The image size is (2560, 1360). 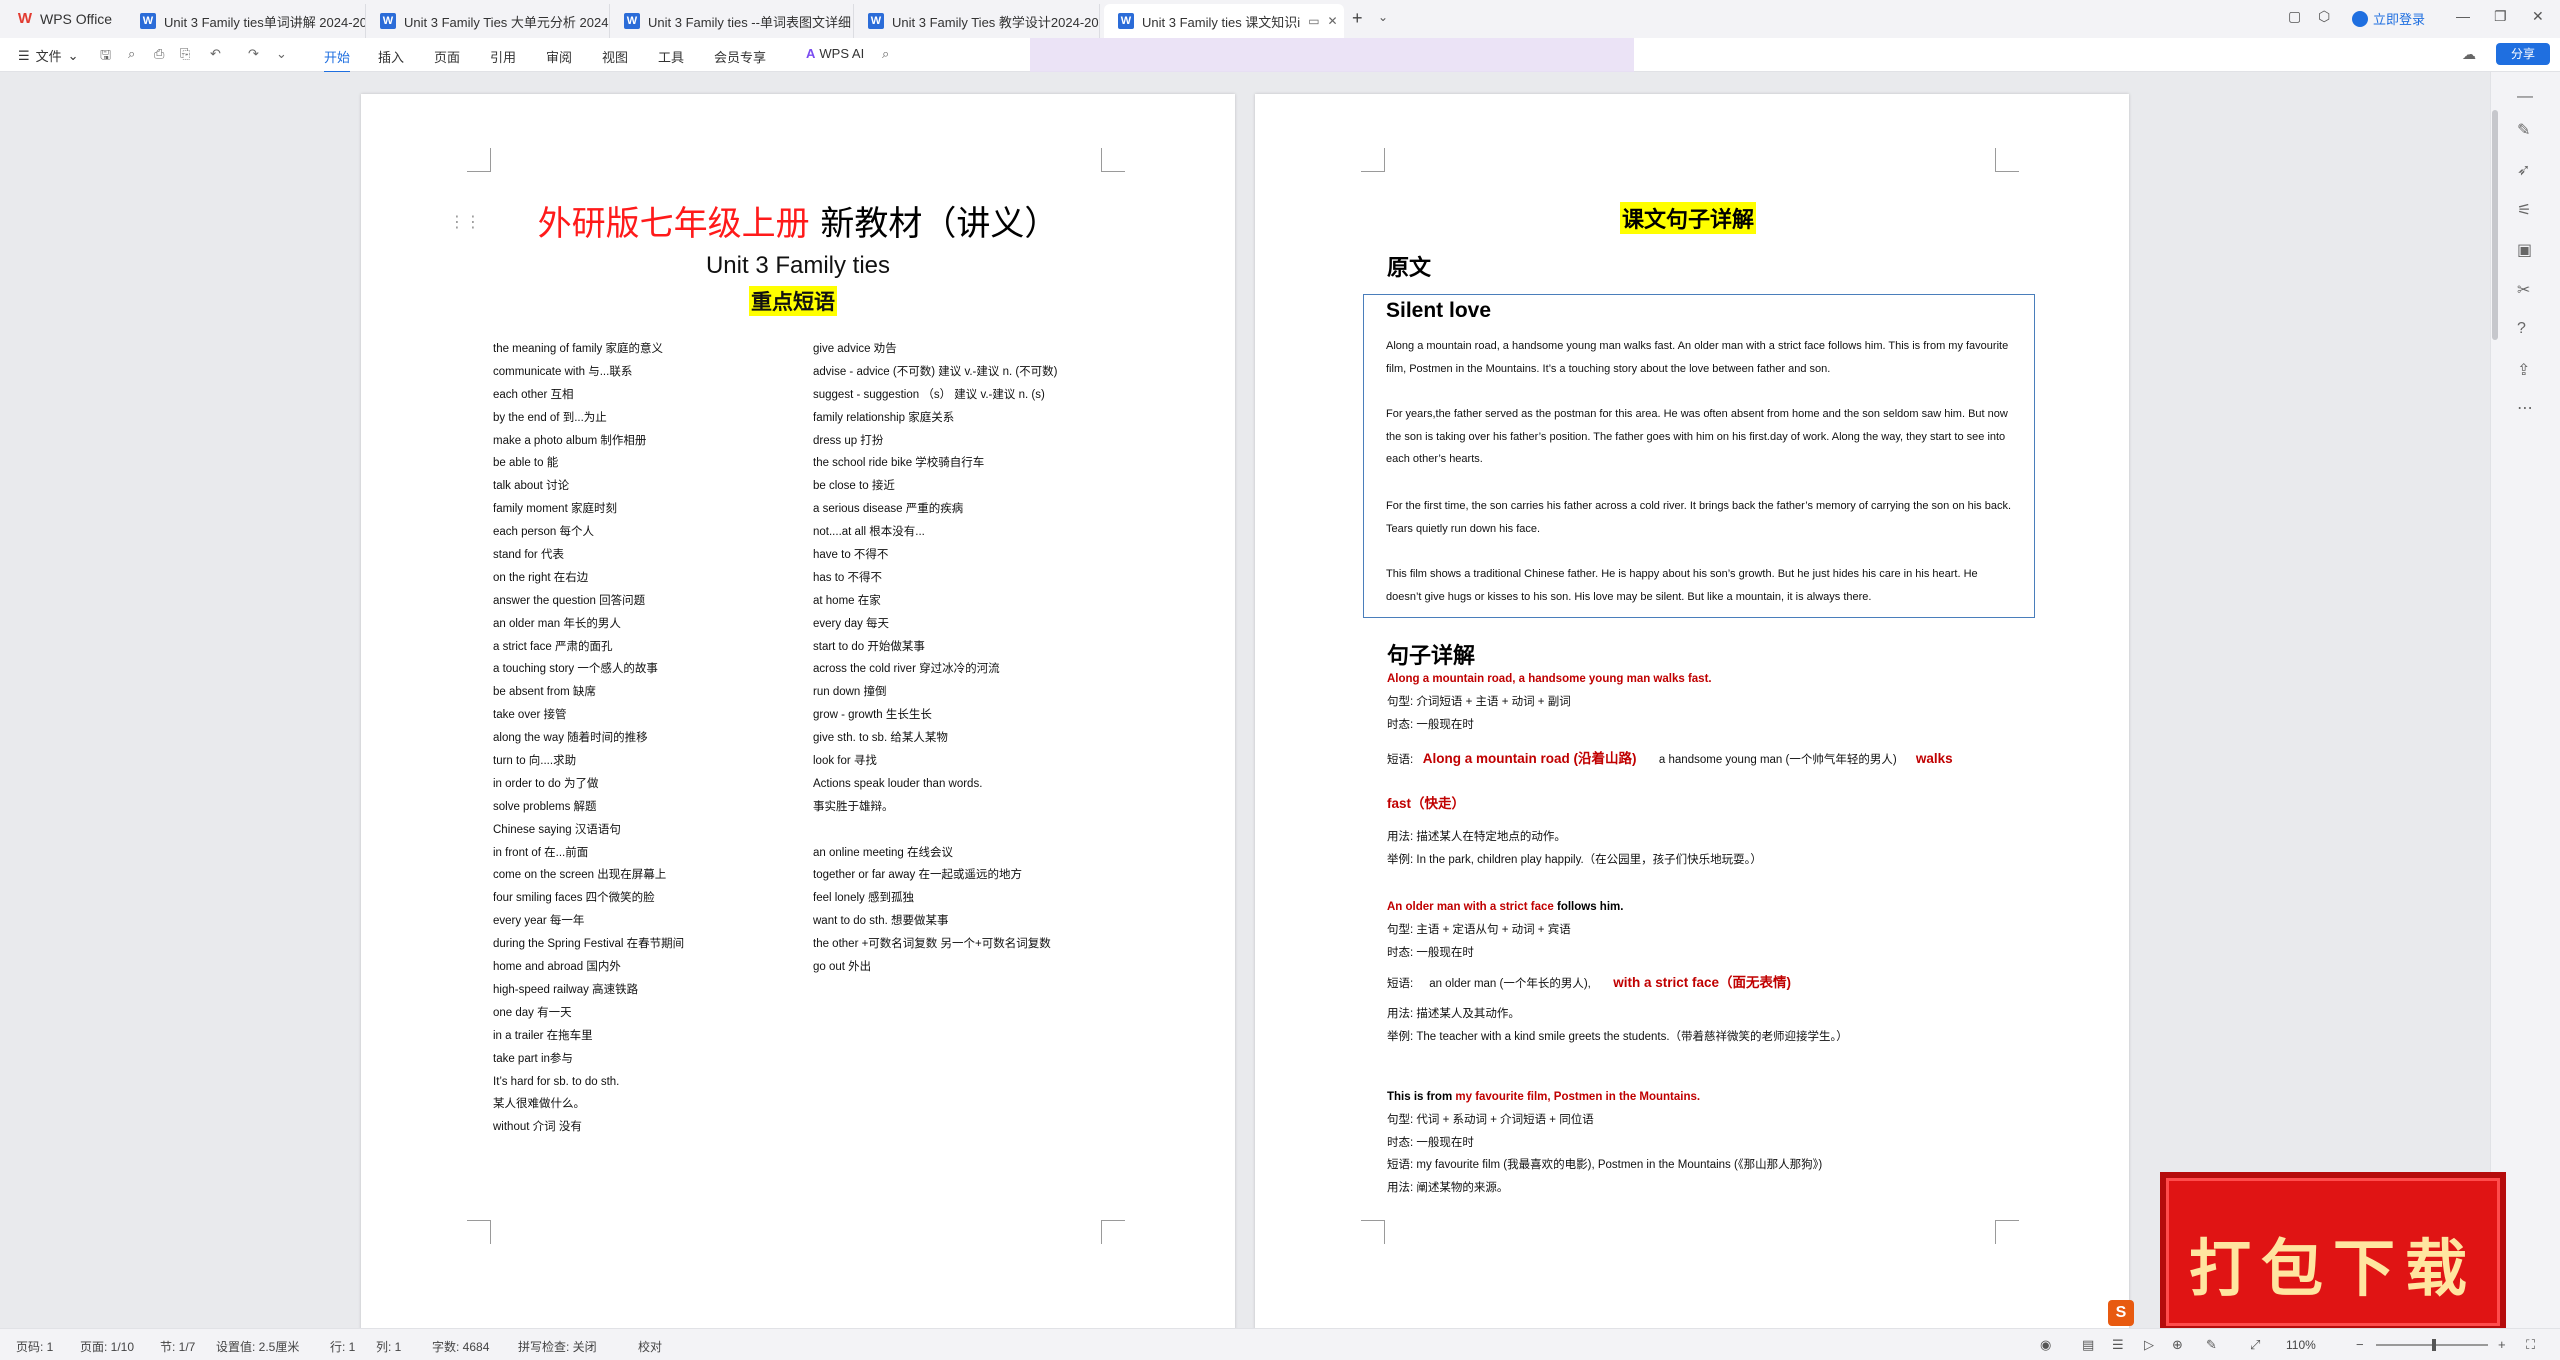 I want to click on margin-mark, so click(x=2007, y=1232).